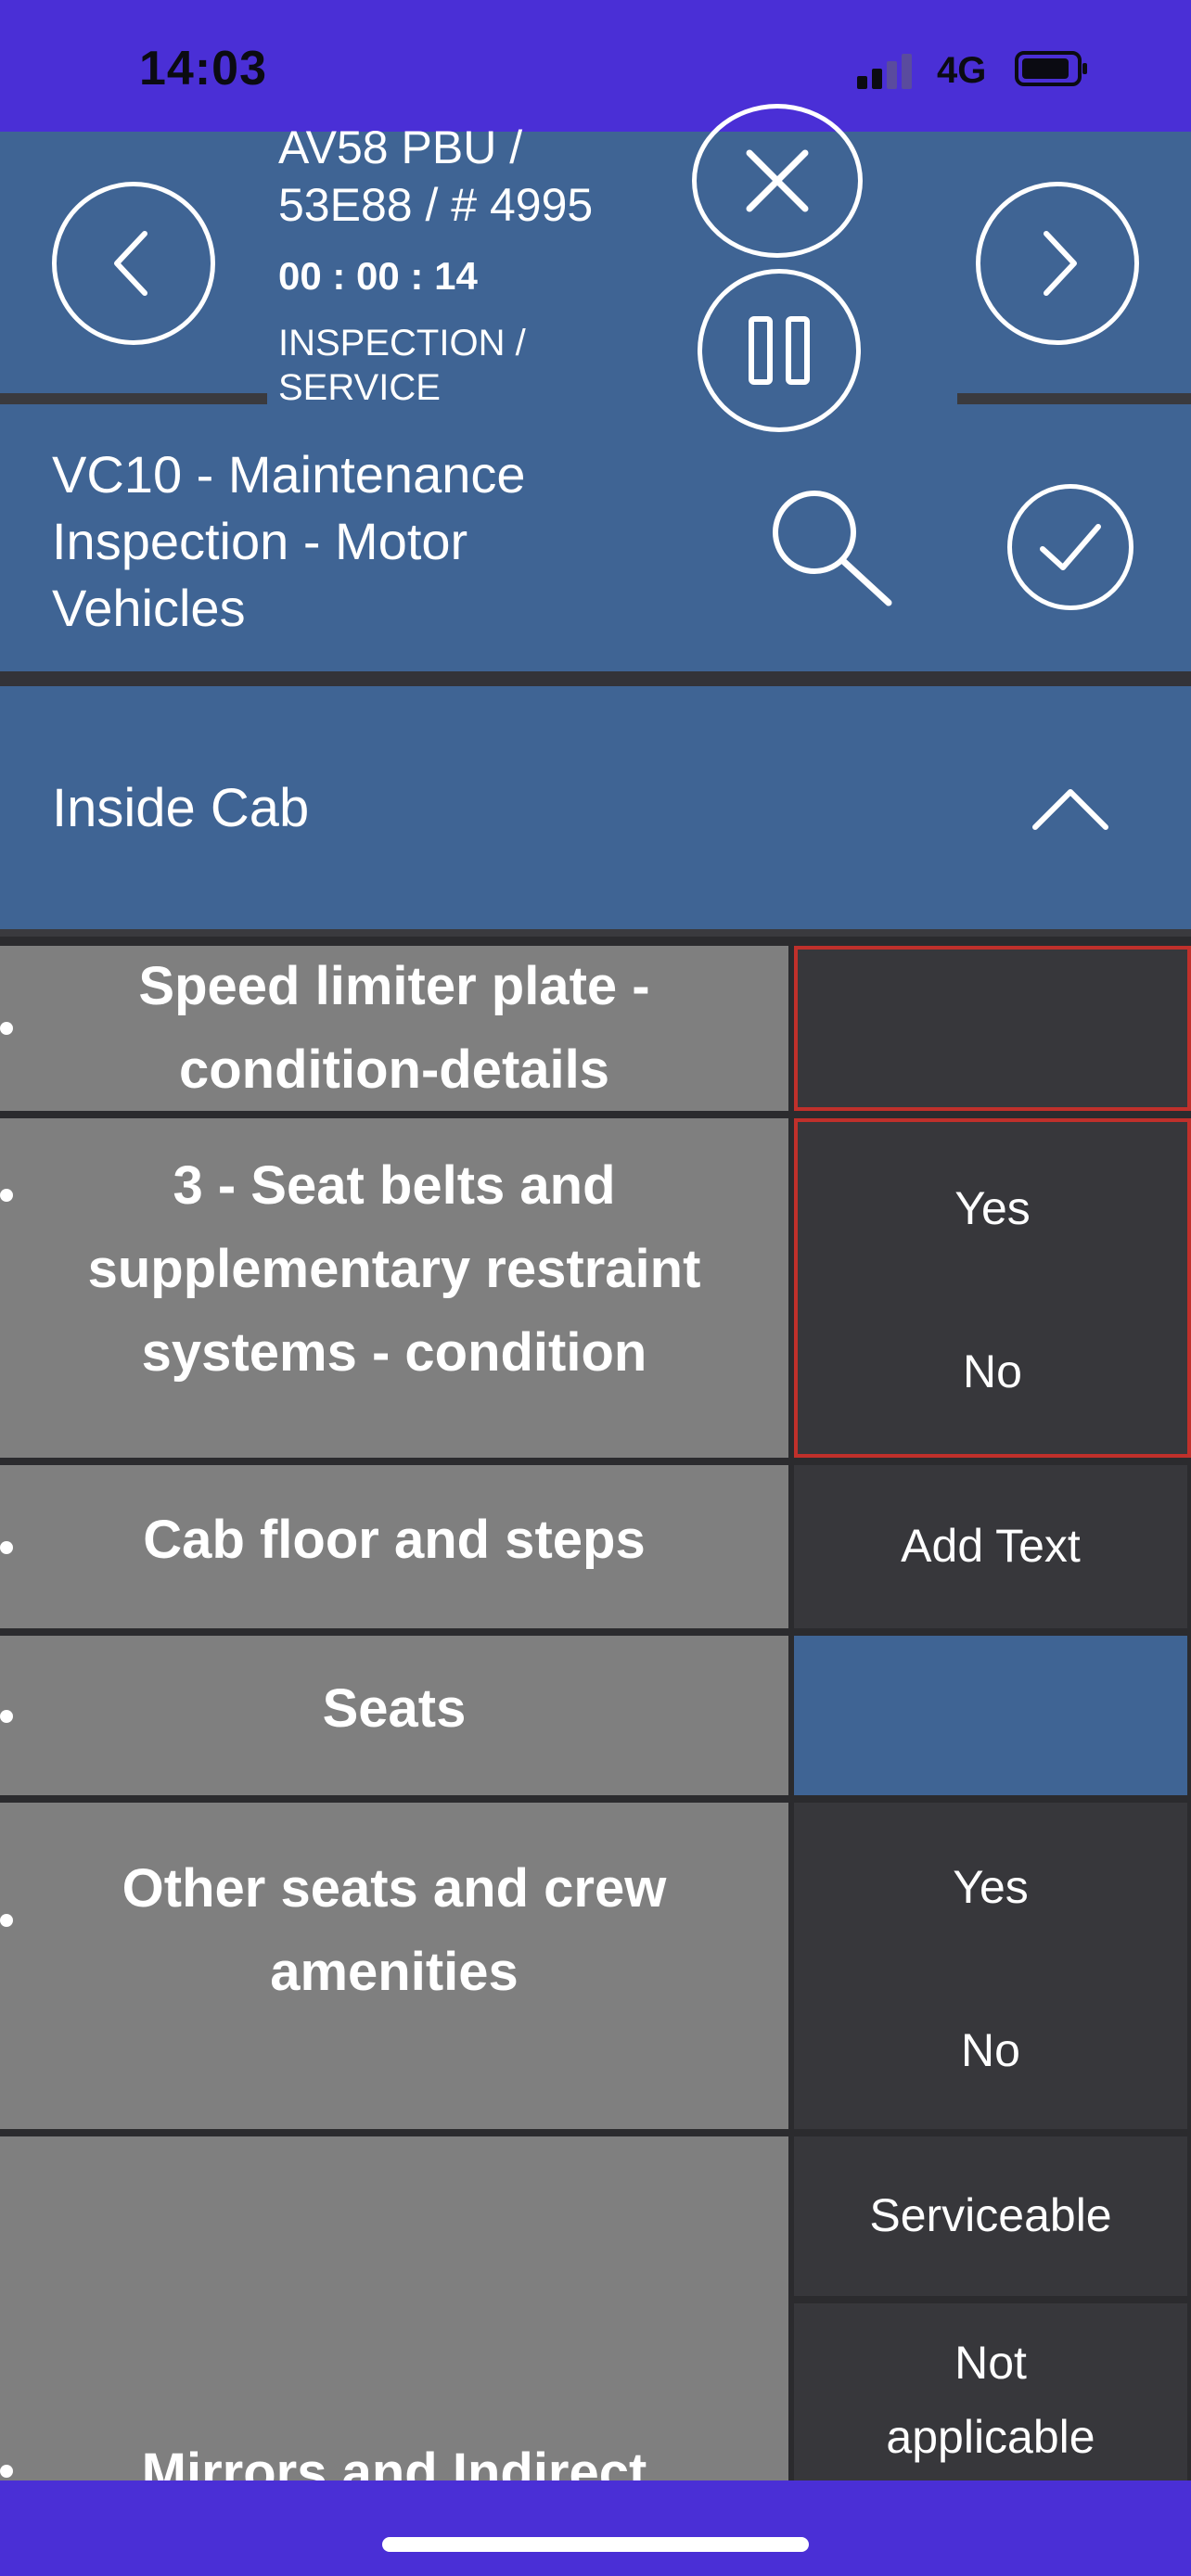 The height and width of the screenshot is (2576, 1191). I want to click on search-button, so click(833, 551).